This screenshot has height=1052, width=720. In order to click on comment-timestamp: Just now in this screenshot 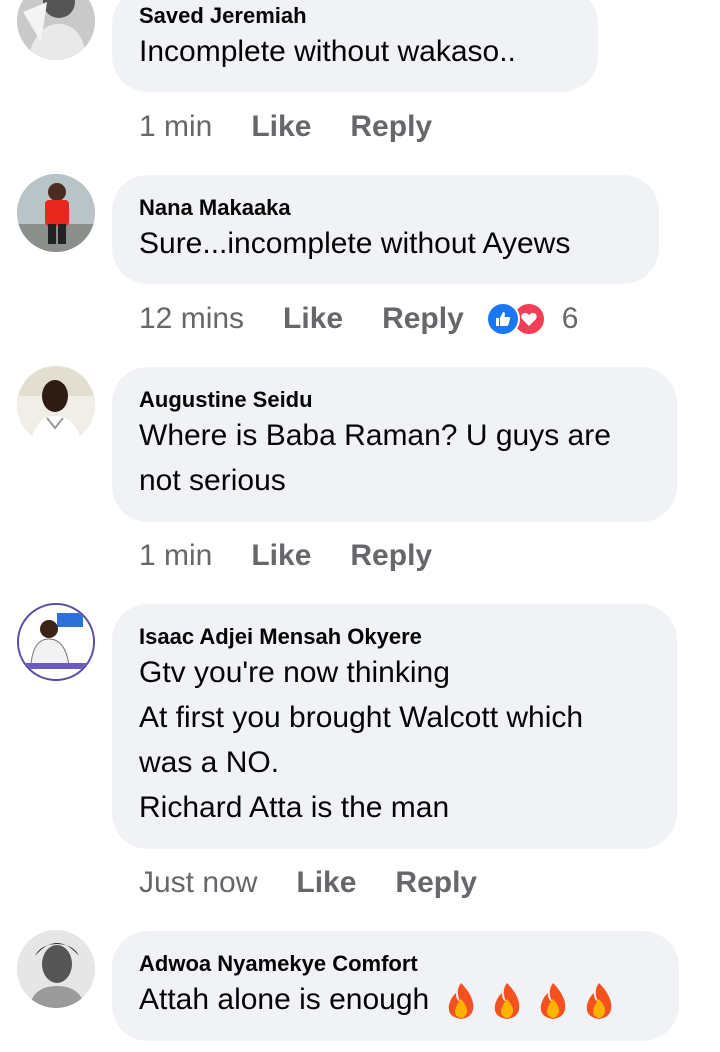, I will do `click(198, 883)`.